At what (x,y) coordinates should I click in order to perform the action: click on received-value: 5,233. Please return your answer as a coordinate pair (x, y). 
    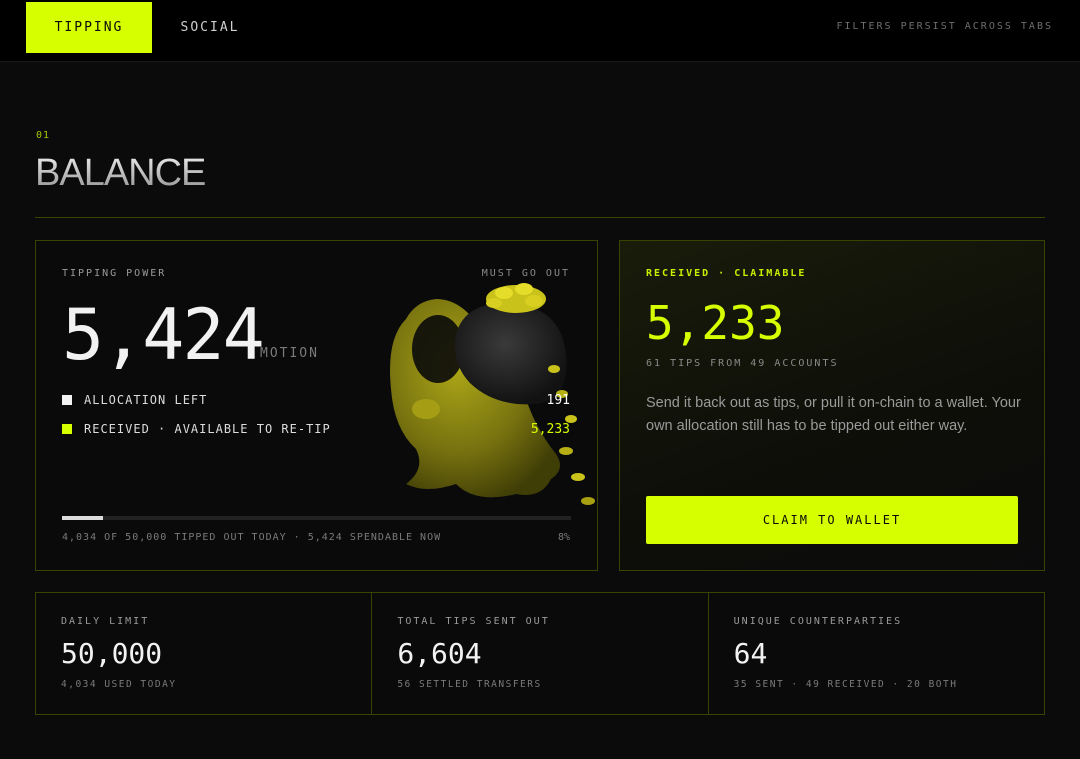
    Looking at the image, I should click on (550, 429).